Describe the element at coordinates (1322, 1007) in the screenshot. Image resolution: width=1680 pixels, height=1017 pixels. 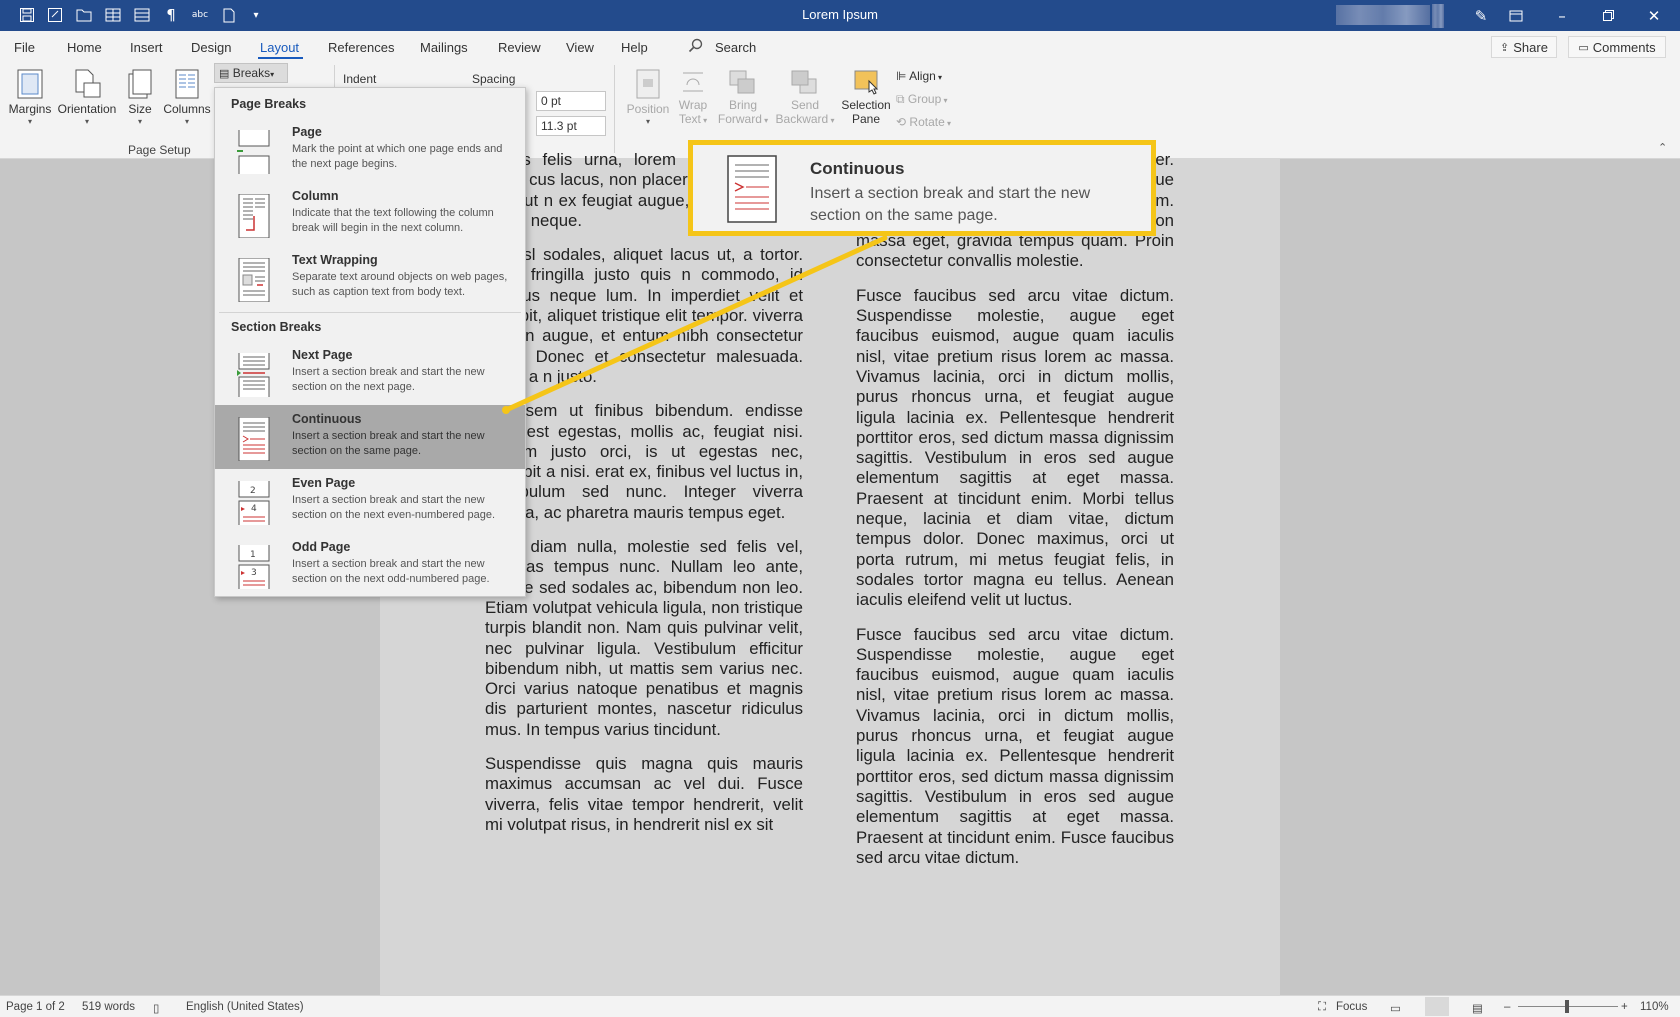
I see `focus-icon: ⛶` at that location.